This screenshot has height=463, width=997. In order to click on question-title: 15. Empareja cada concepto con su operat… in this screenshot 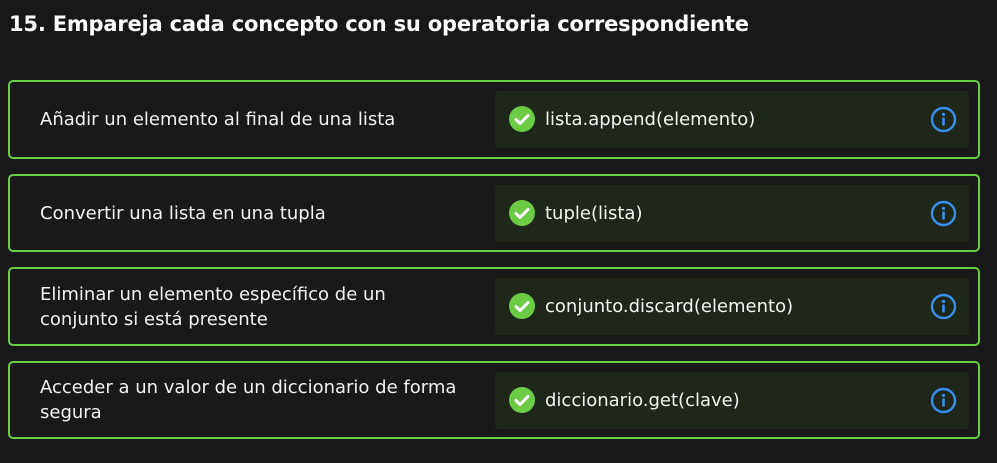, I will do `click(379, 24)`.